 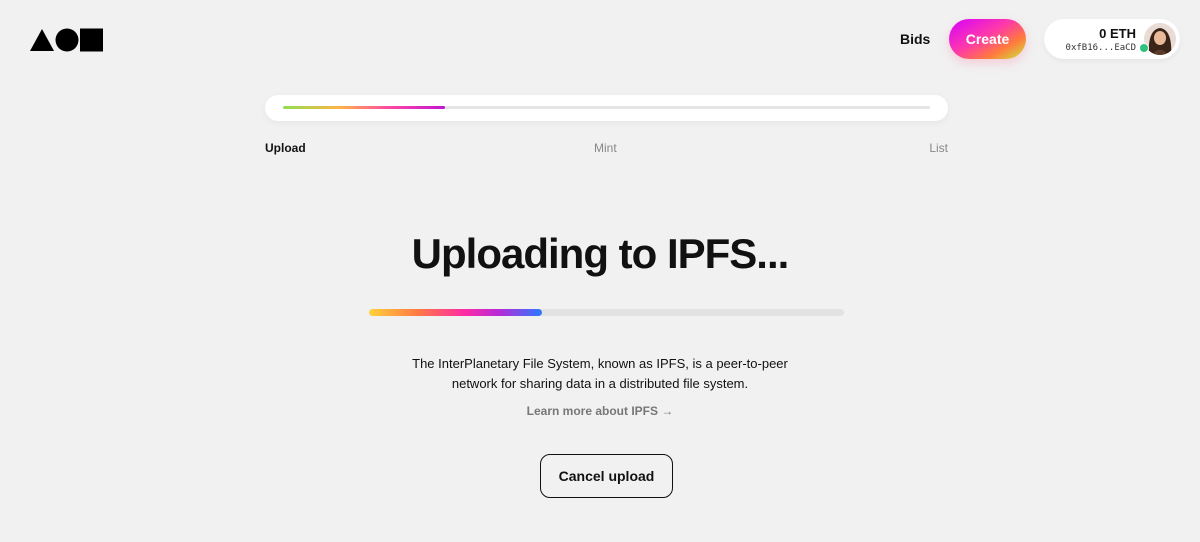 What do you see at coordinates (364, 107) in the screenshot?
I see `stepper-fill` at bounding box center [364, 107].